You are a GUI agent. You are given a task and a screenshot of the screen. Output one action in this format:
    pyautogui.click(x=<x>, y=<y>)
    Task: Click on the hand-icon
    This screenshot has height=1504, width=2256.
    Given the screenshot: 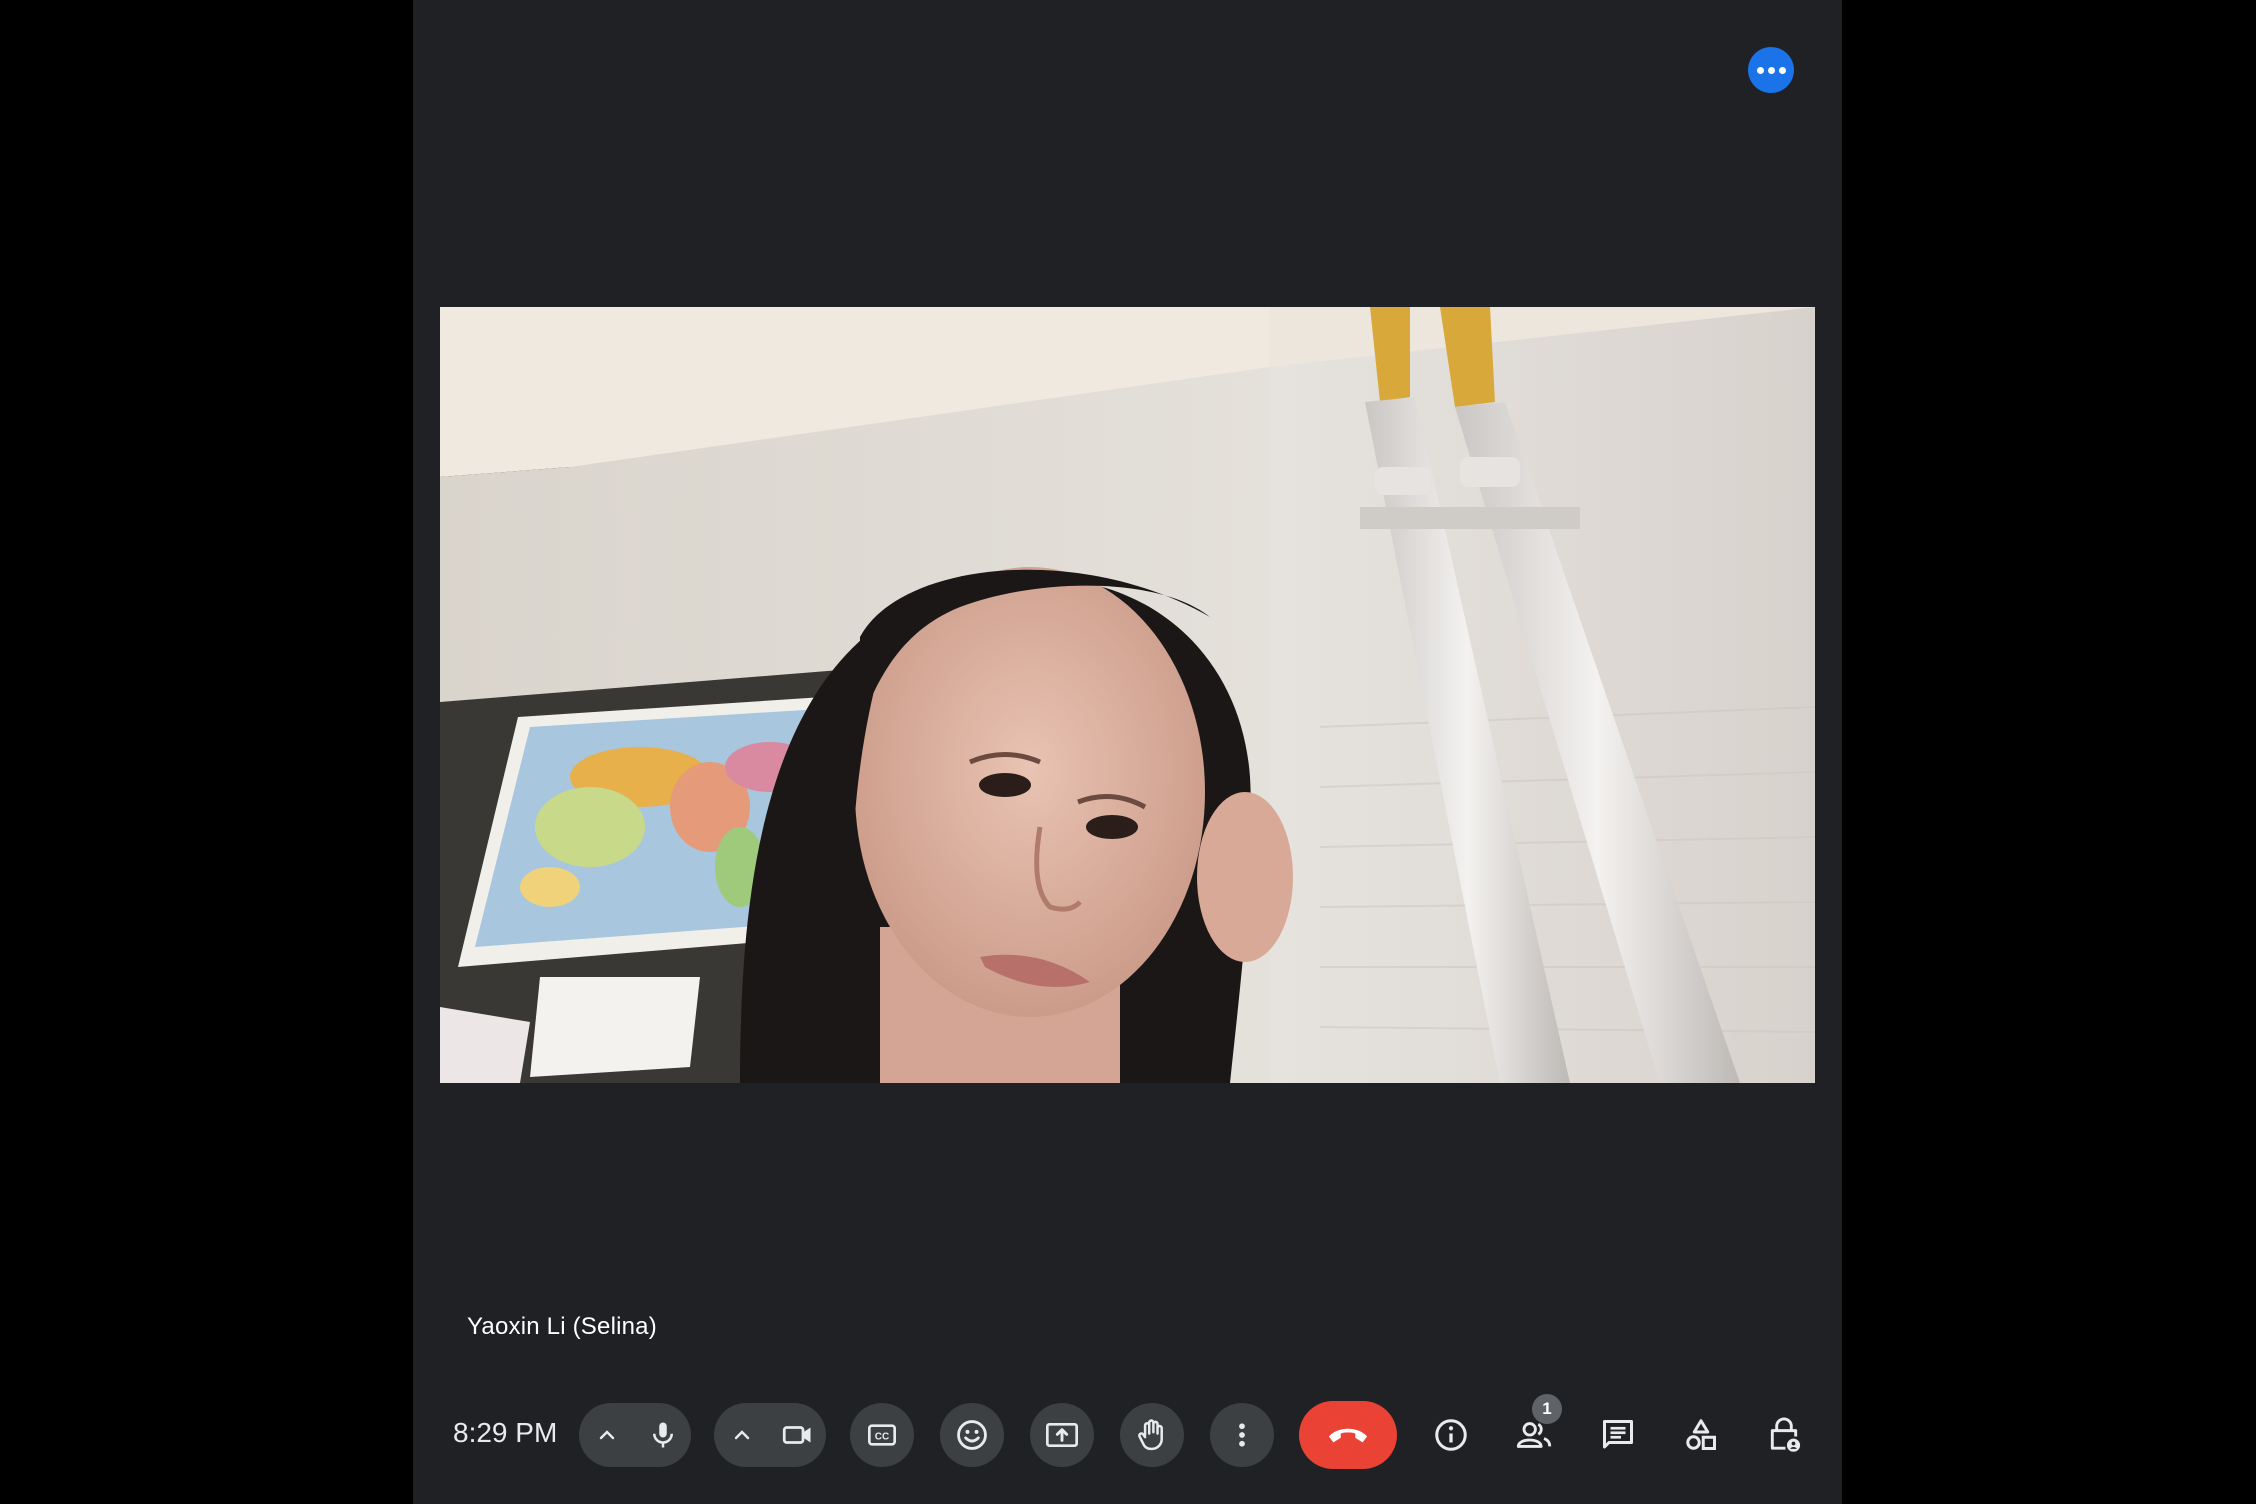 What is the action you would take?
    pyautogui.click(x=1150, y=1435)
    